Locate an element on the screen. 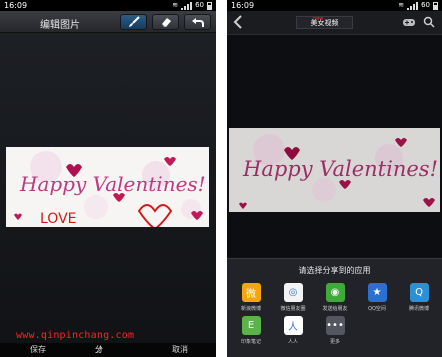  edit-canvas-image: Happy Valentines! LOVE is located at coordinates (107, 187).